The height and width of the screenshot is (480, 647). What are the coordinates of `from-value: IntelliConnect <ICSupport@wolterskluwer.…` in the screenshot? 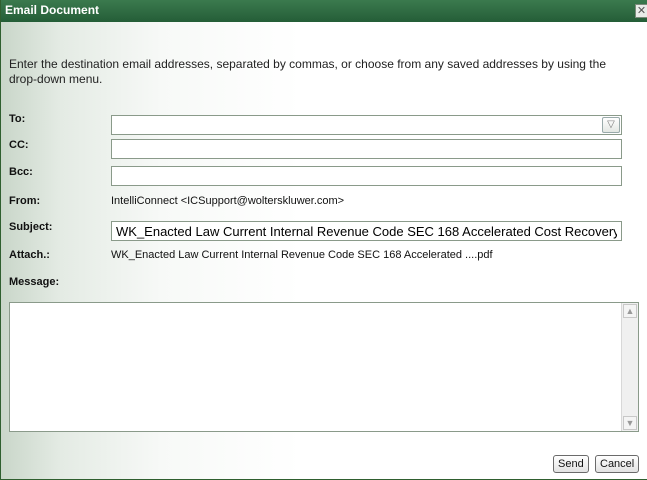 It's located at (228, 201).